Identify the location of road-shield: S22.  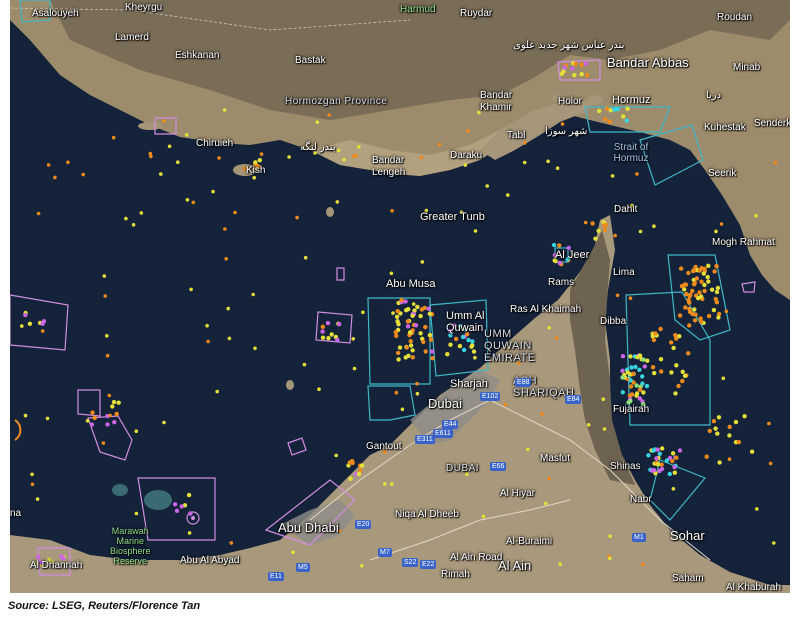
(410, 562).